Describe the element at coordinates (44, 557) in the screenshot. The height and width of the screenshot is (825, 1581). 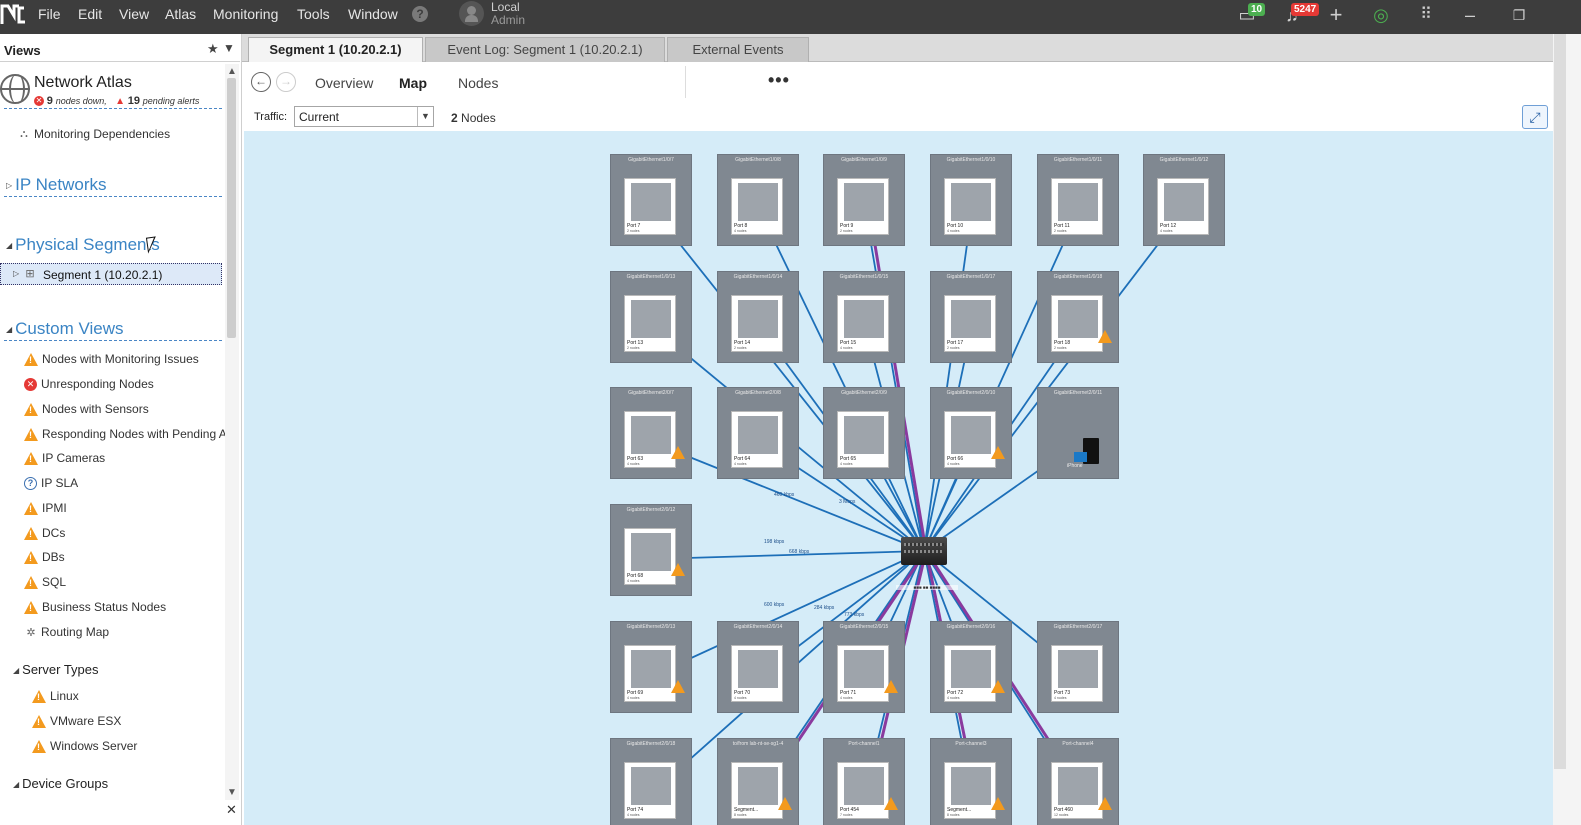
I see `custom-view-item: DBs` at that location.